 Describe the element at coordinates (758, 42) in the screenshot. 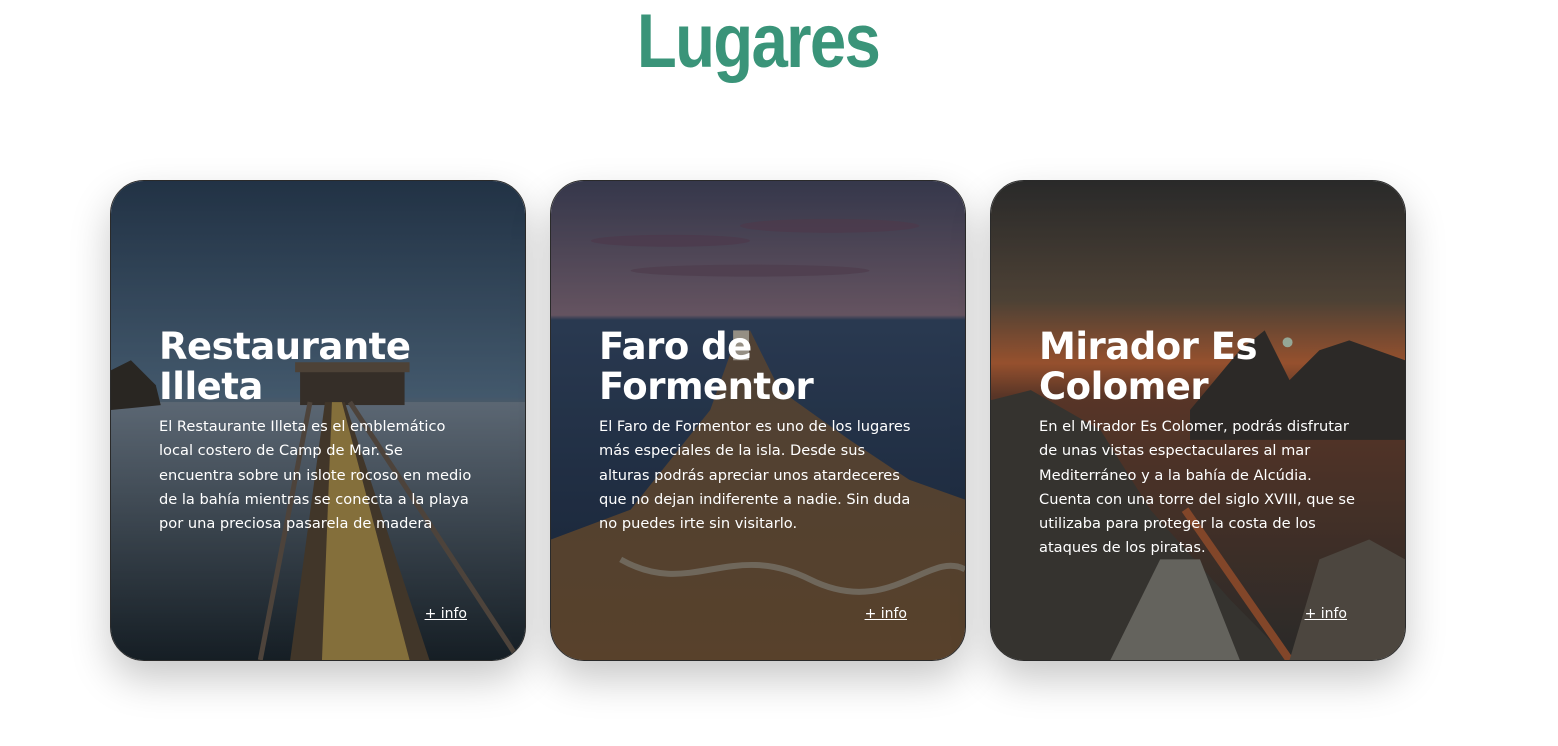

I see `page-title: Lugares` at that location.